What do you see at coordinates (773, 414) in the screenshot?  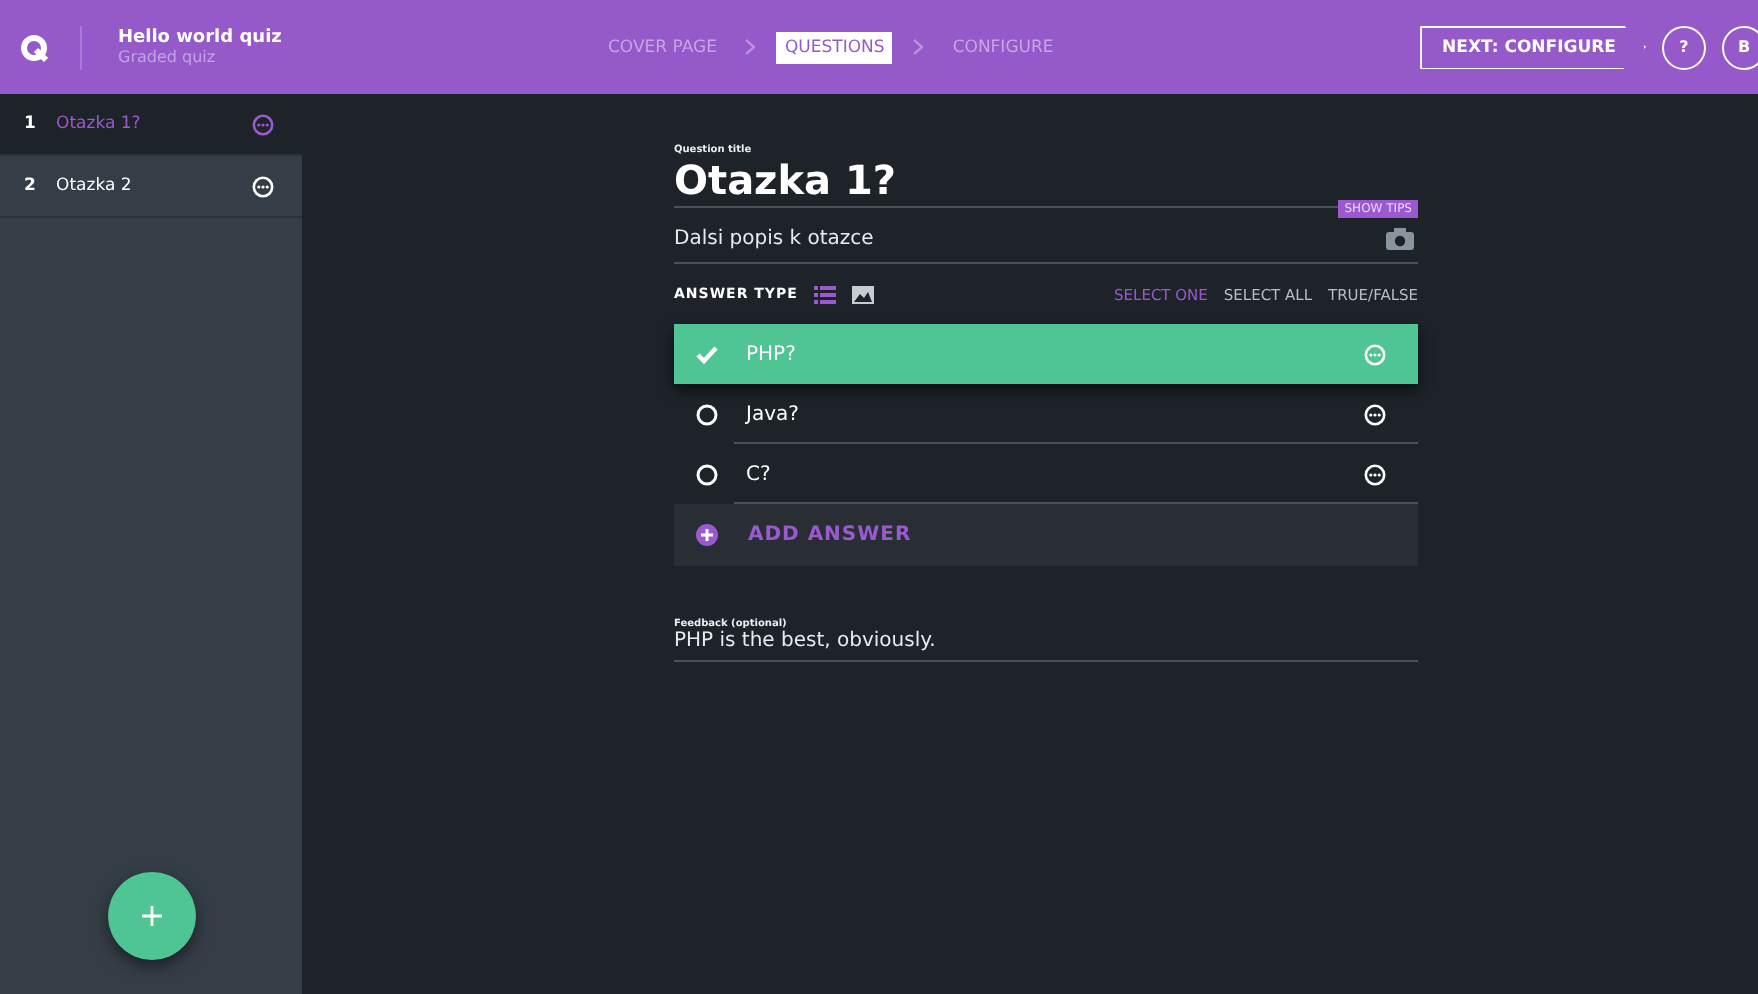 I see `answer-text: Java?` at bounding box center [773, 414].